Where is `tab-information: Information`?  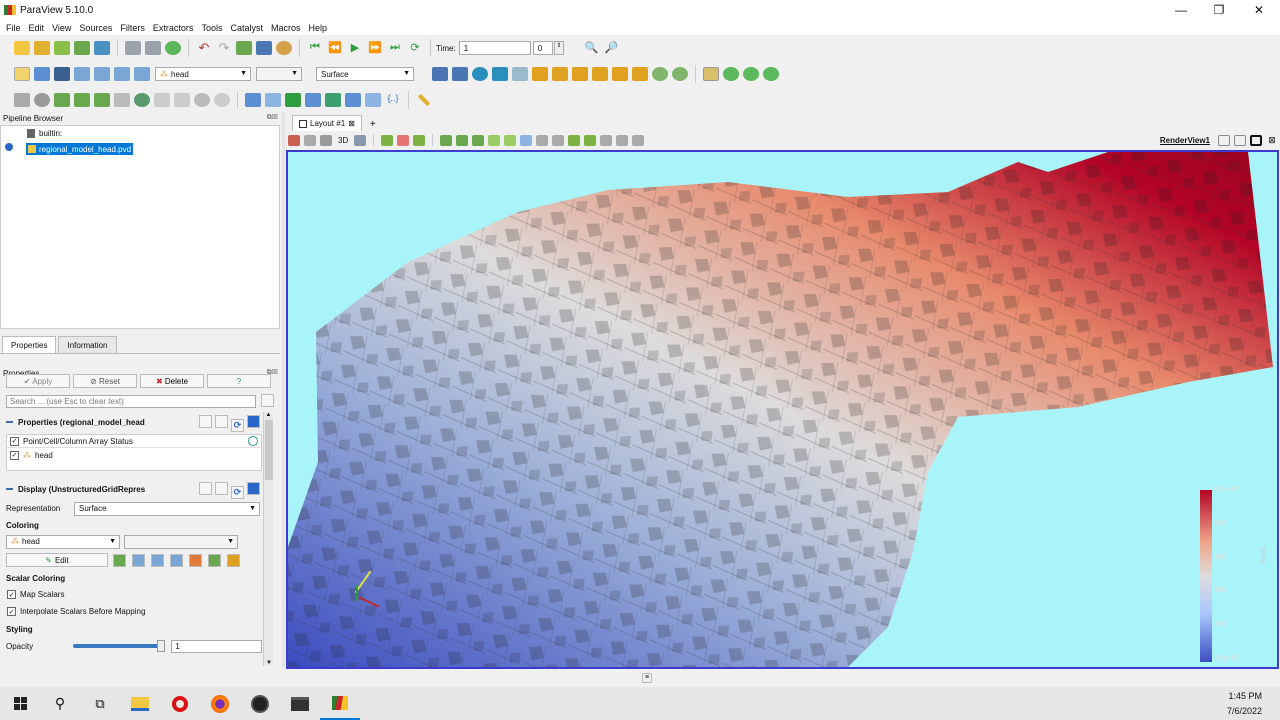
tab-information: Information is located at coordinates (87, 344).